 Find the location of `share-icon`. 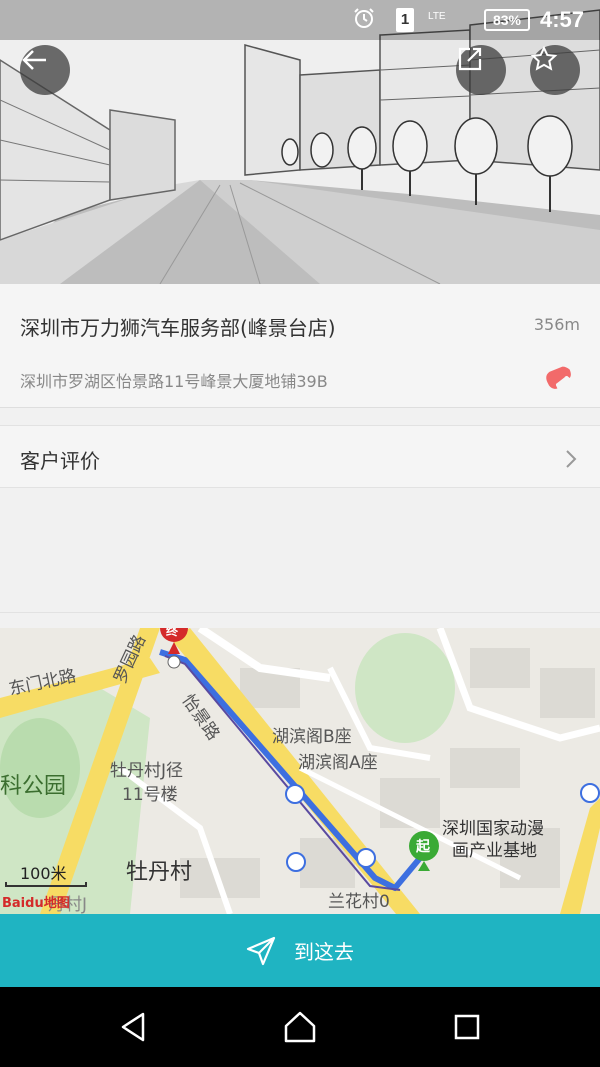

share-icon is located at coordinates (470, 59).